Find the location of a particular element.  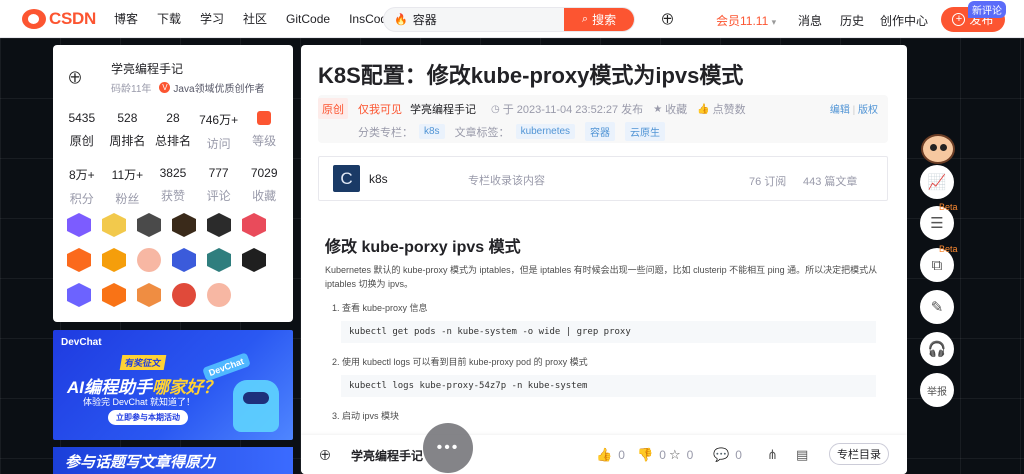

more-menu-button: ••• is located at coordinates (448, 448).